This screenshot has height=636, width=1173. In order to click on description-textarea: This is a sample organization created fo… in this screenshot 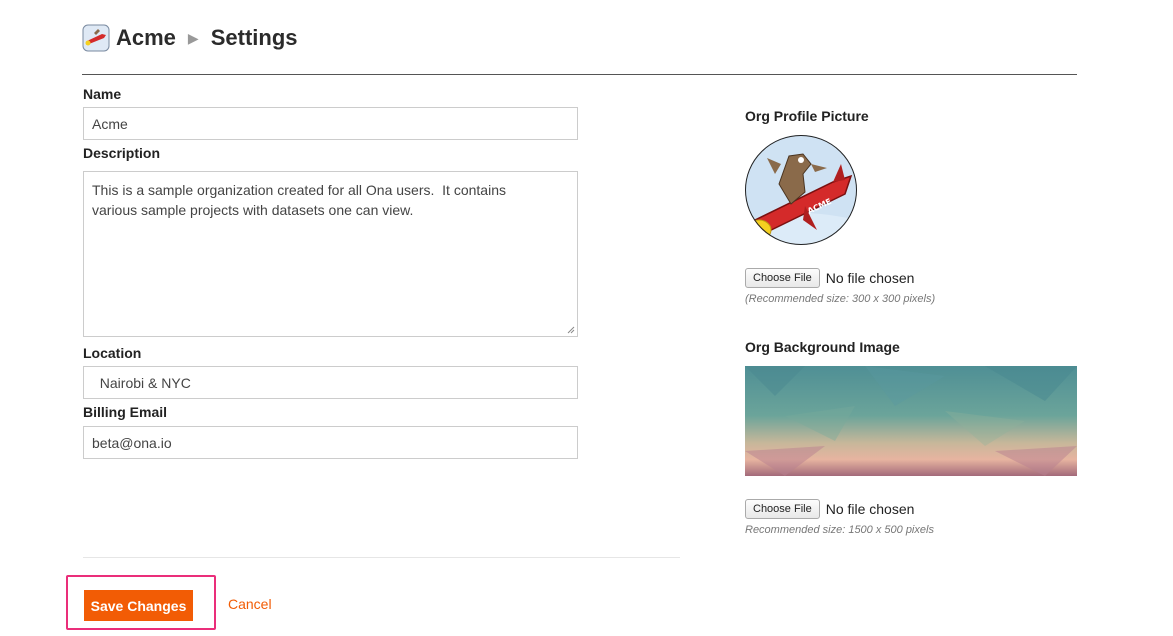, I will do `click(330, 254)`.